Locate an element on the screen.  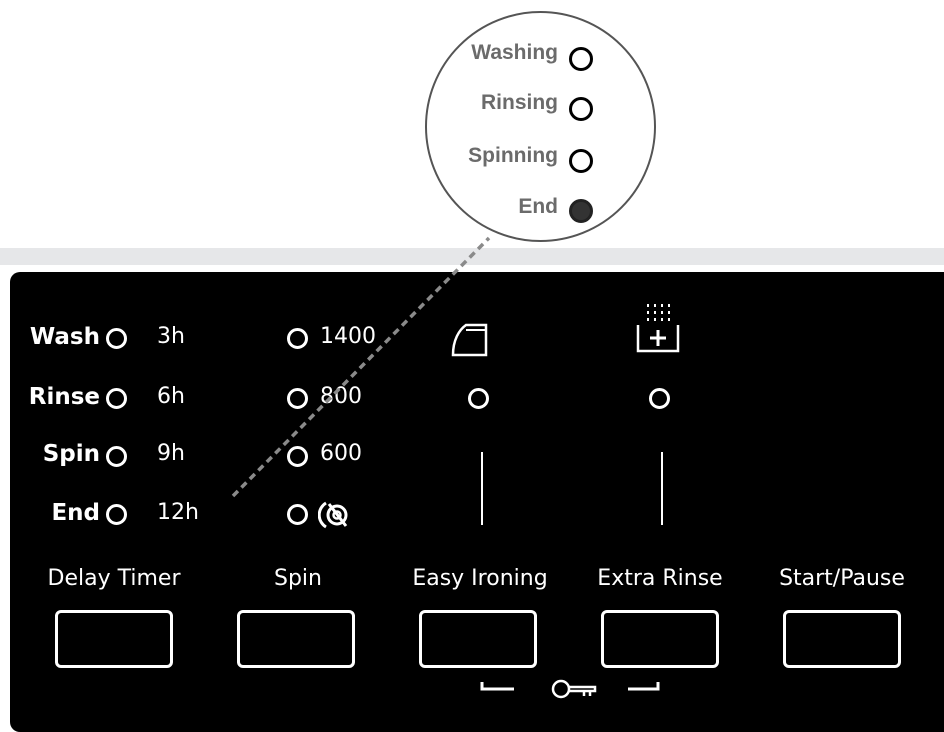
magnifier-led-end is located at coordinates (581, 211).